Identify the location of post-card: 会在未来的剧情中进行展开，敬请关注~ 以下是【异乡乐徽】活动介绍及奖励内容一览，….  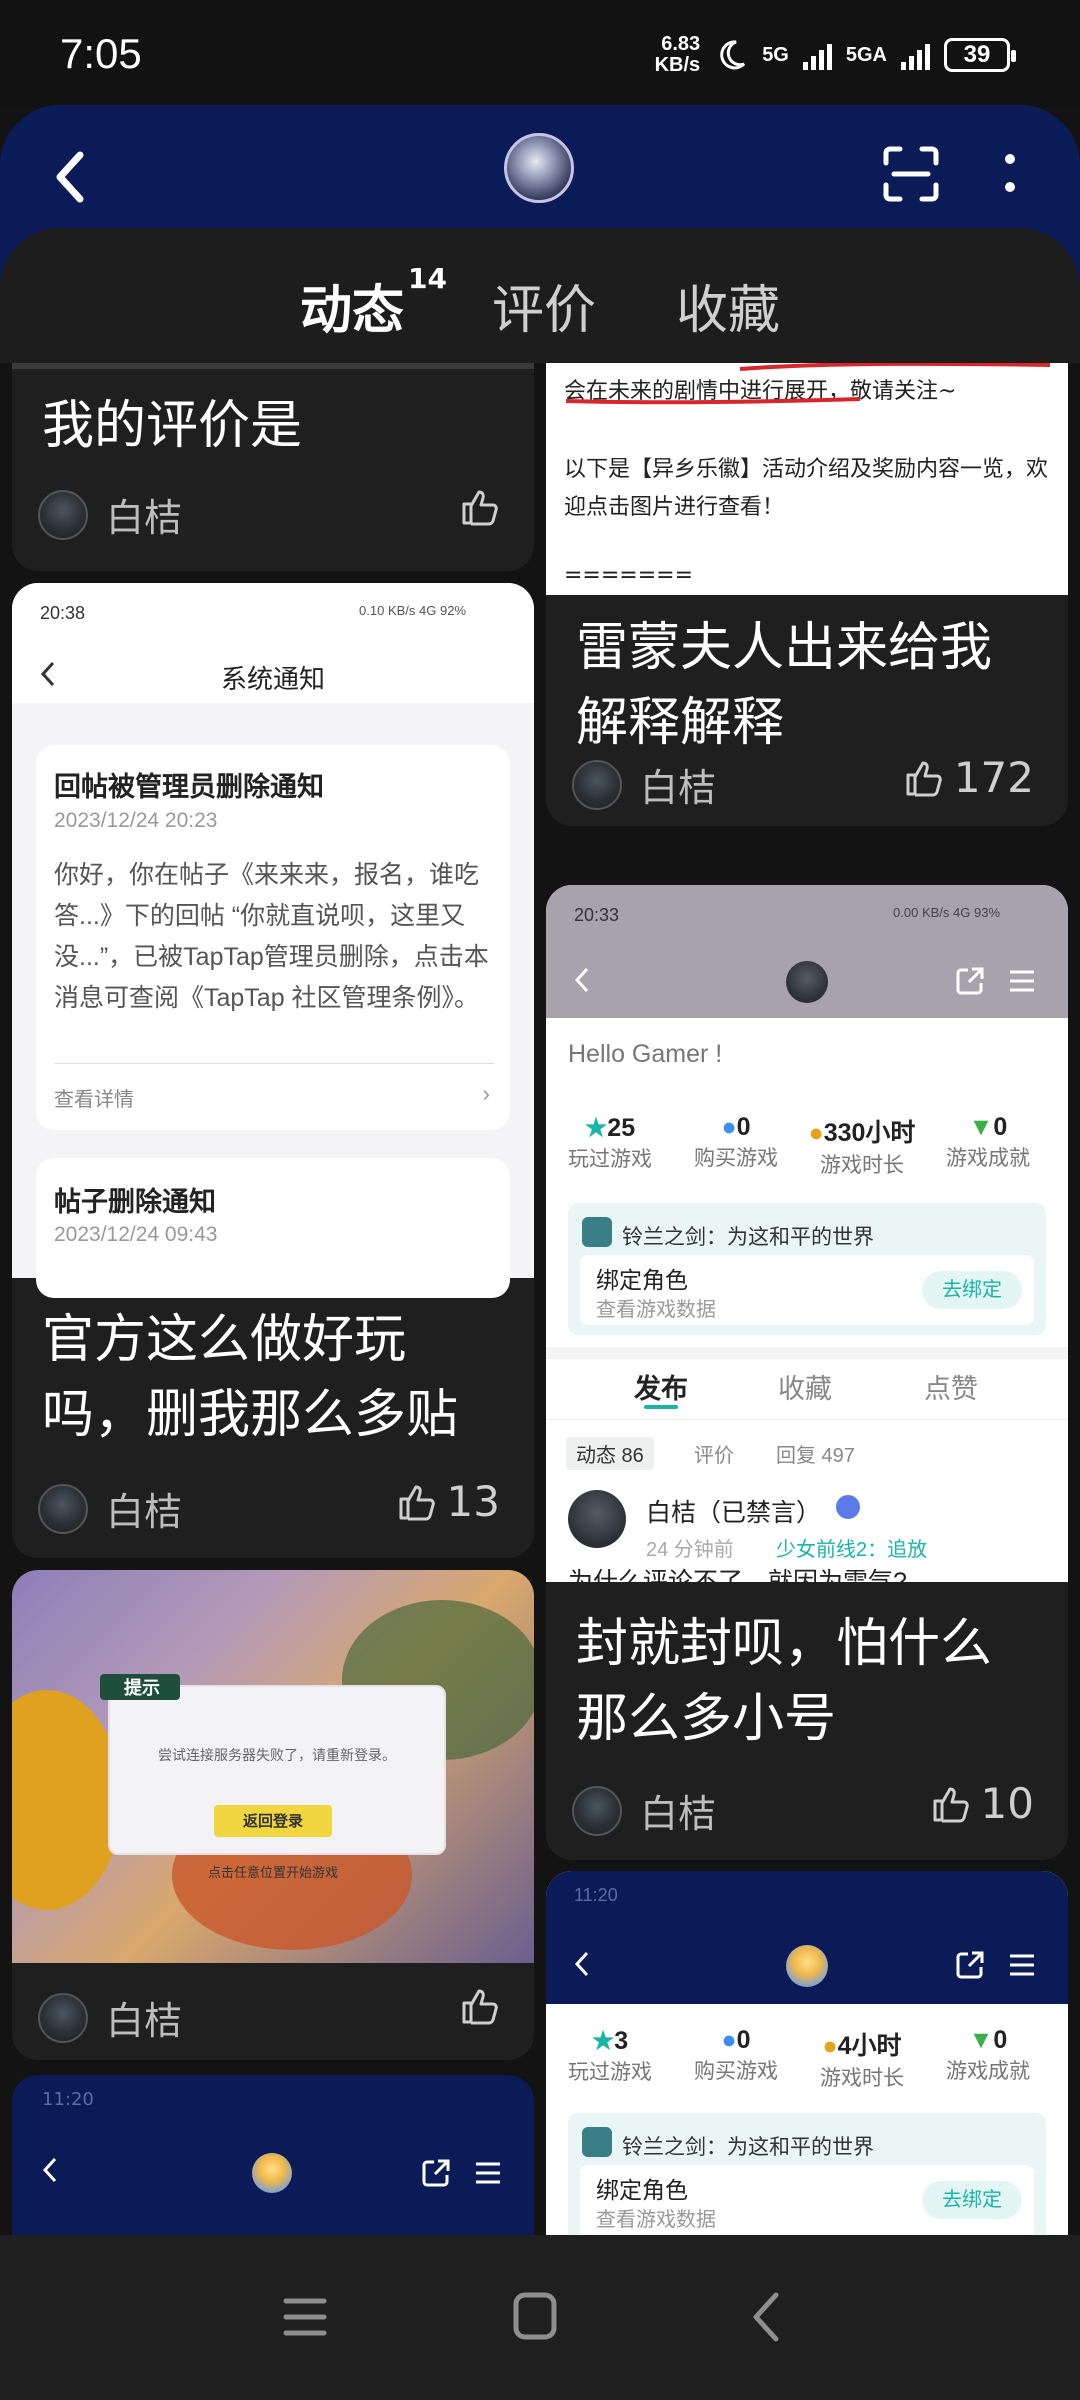
(807, 594).